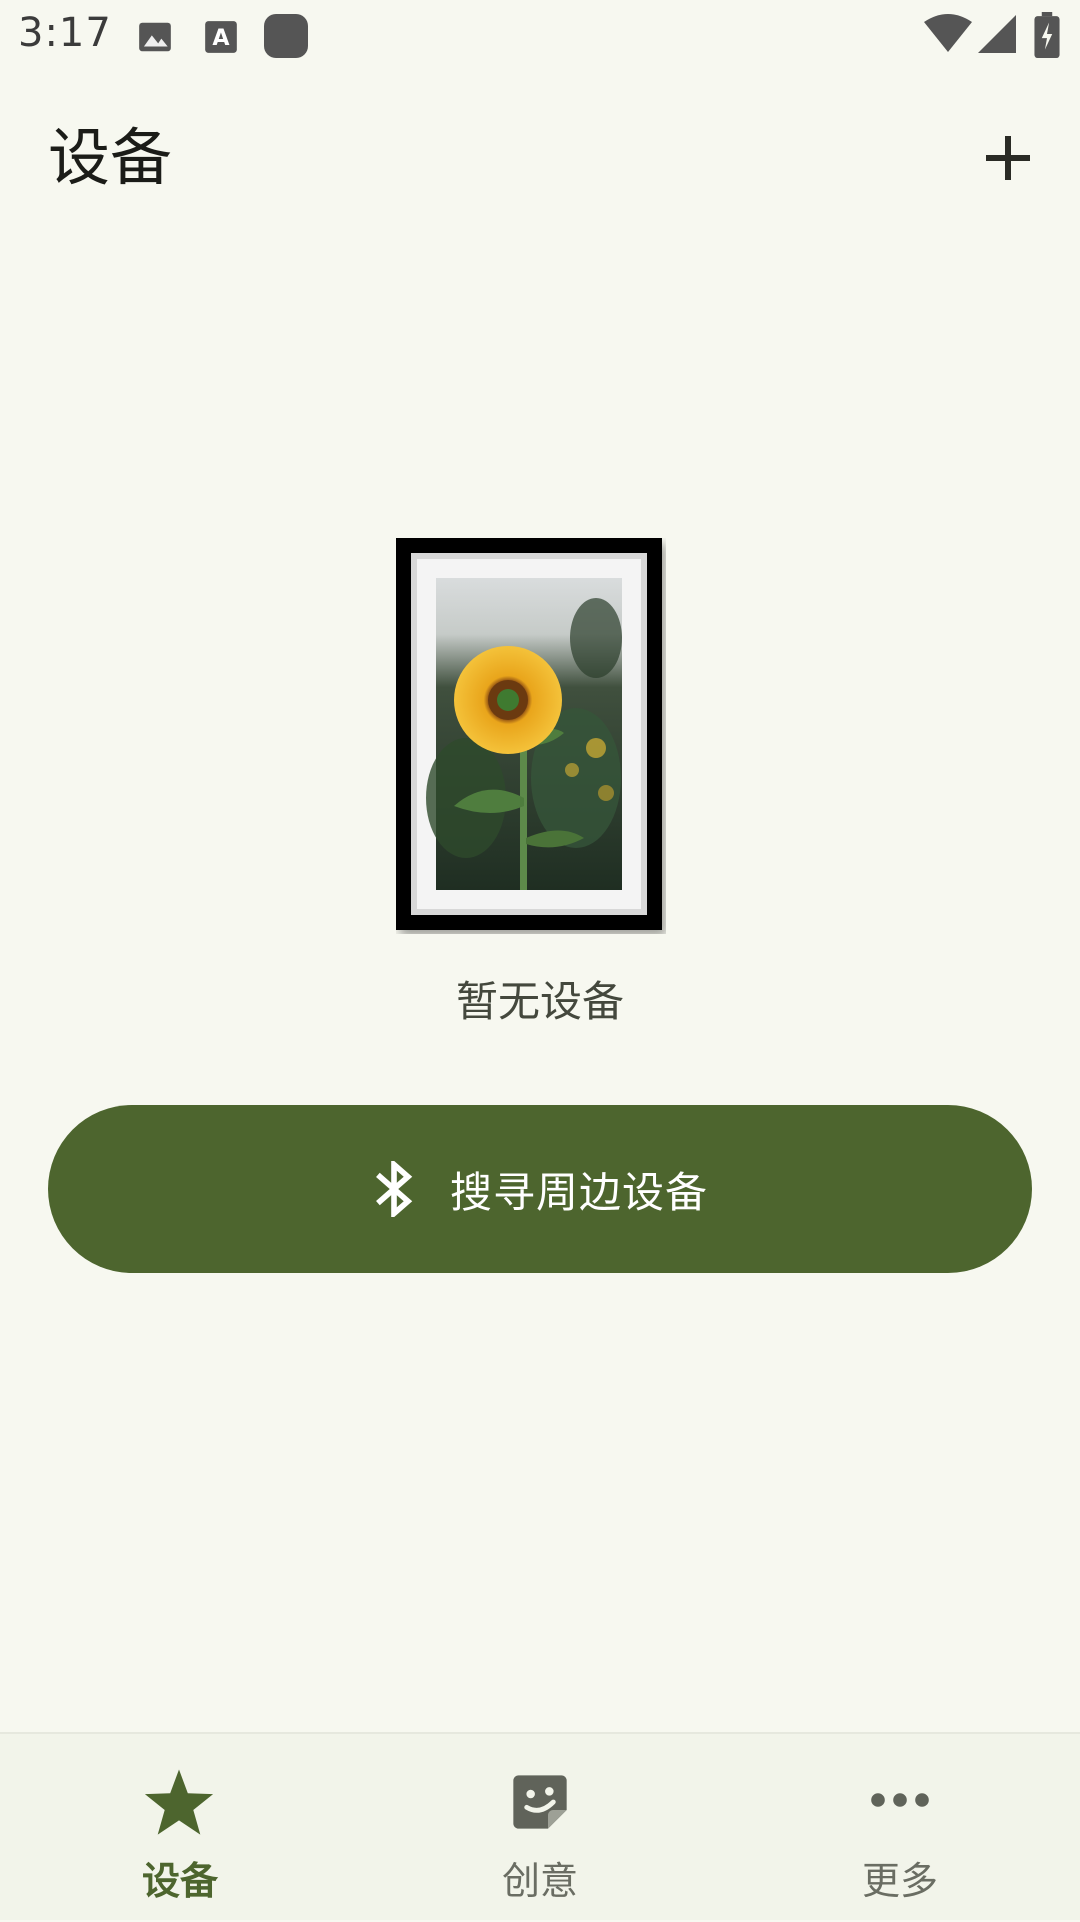  I want to click on framed-sunflower-illustration, so click(529, 734).